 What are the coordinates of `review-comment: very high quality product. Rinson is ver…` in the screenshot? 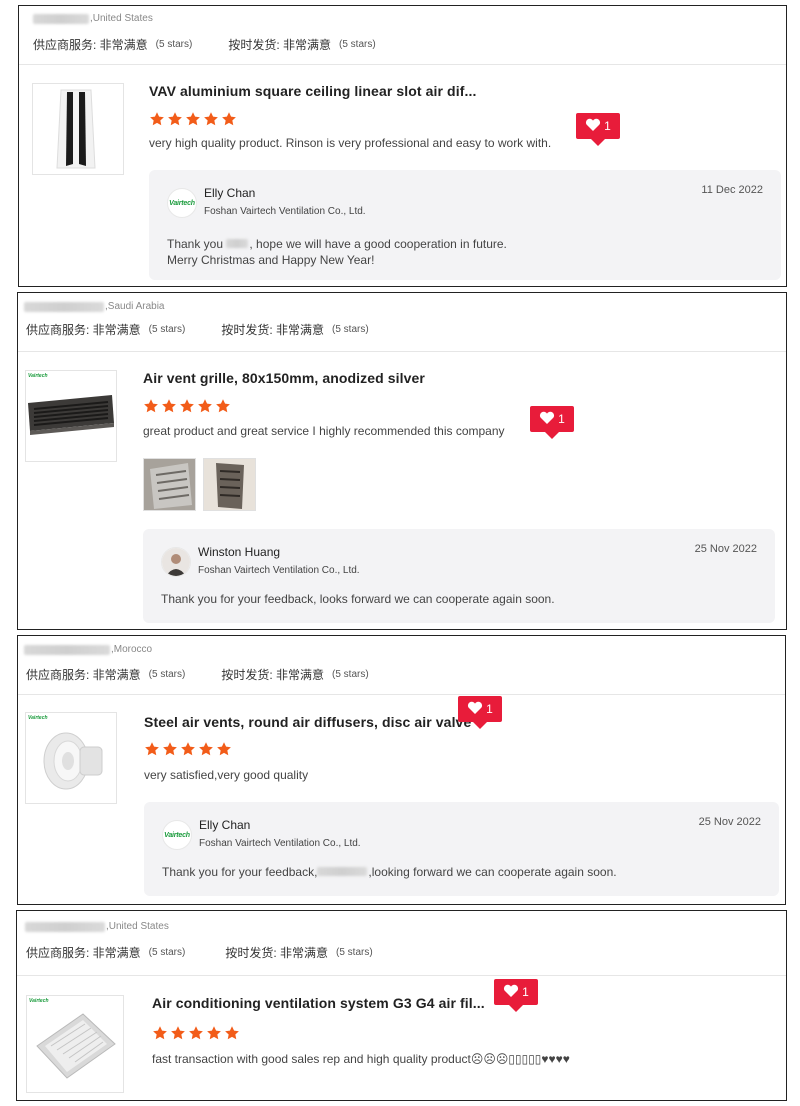 It's located at (350, 143).